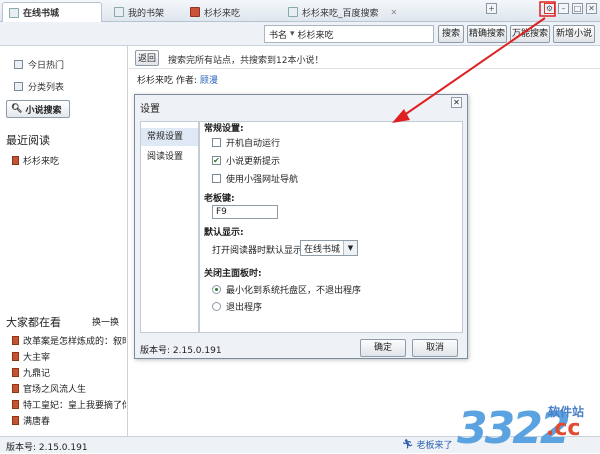  Describe the element at coordinates (364, 68) in the screenshot. I see `divider` at that location.